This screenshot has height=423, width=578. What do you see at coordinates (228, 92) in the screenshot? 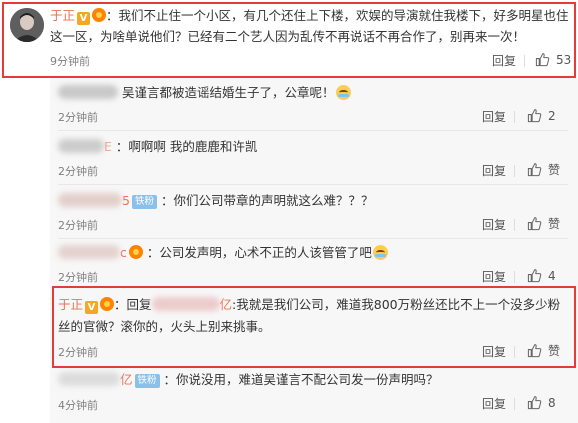
I see `reply-body: 吴谨言都被造谣结婚生子了，公章呢！` at bounding box center [228, 92].